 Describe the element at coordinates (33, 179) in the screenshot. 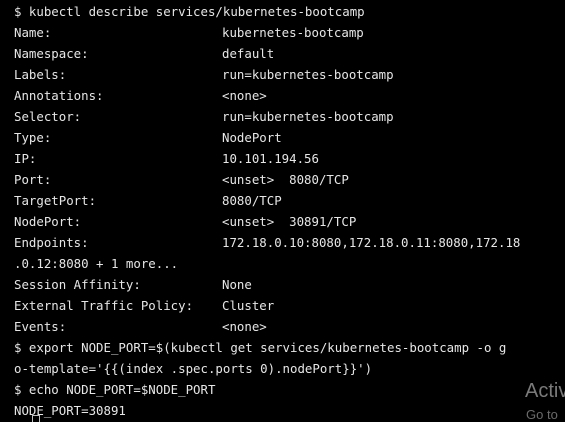

I see `field-key-port: Port:` at that location.